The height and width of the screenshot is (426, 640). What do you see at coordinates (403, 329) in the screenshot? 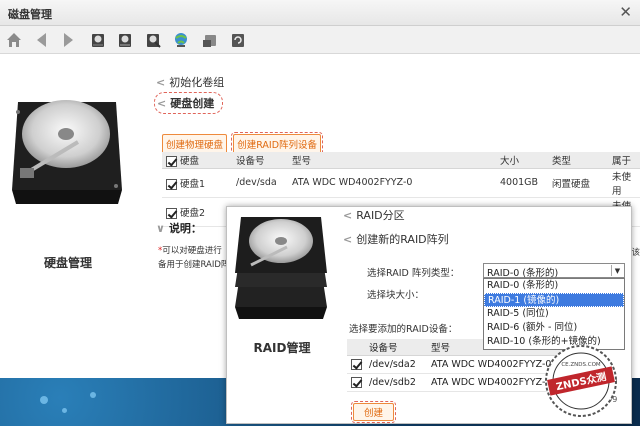
I see `devices-label: 选择要添加的RAID设备：` at bounding box center [403, 329].